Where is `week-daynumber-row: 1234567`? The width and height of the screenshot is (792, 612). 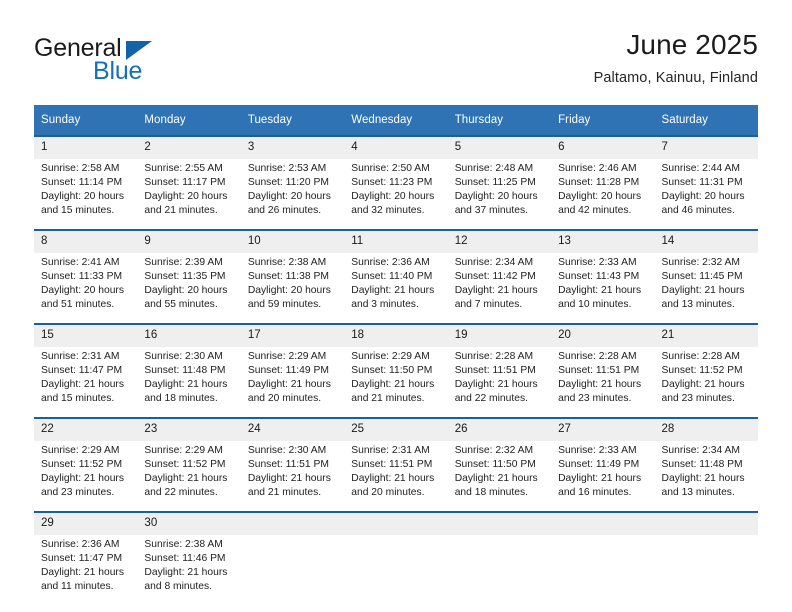 week-daynumber-row: 1234567 is located at coordinates (396, 147).